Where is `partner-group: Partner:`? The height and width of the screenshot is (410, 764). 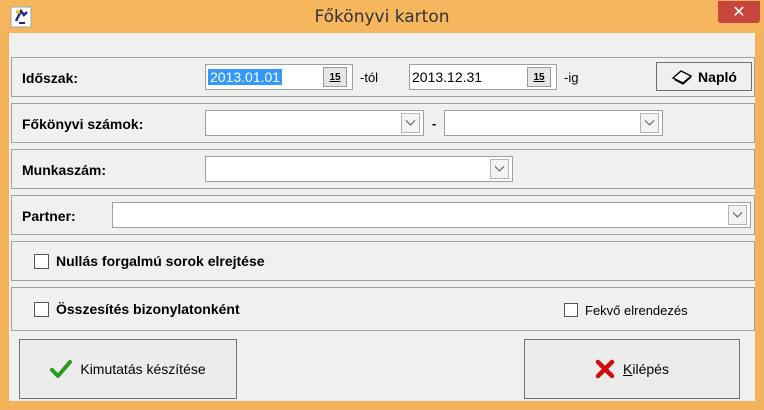
partner-group: Partner: is located at coordinates (383, 215).